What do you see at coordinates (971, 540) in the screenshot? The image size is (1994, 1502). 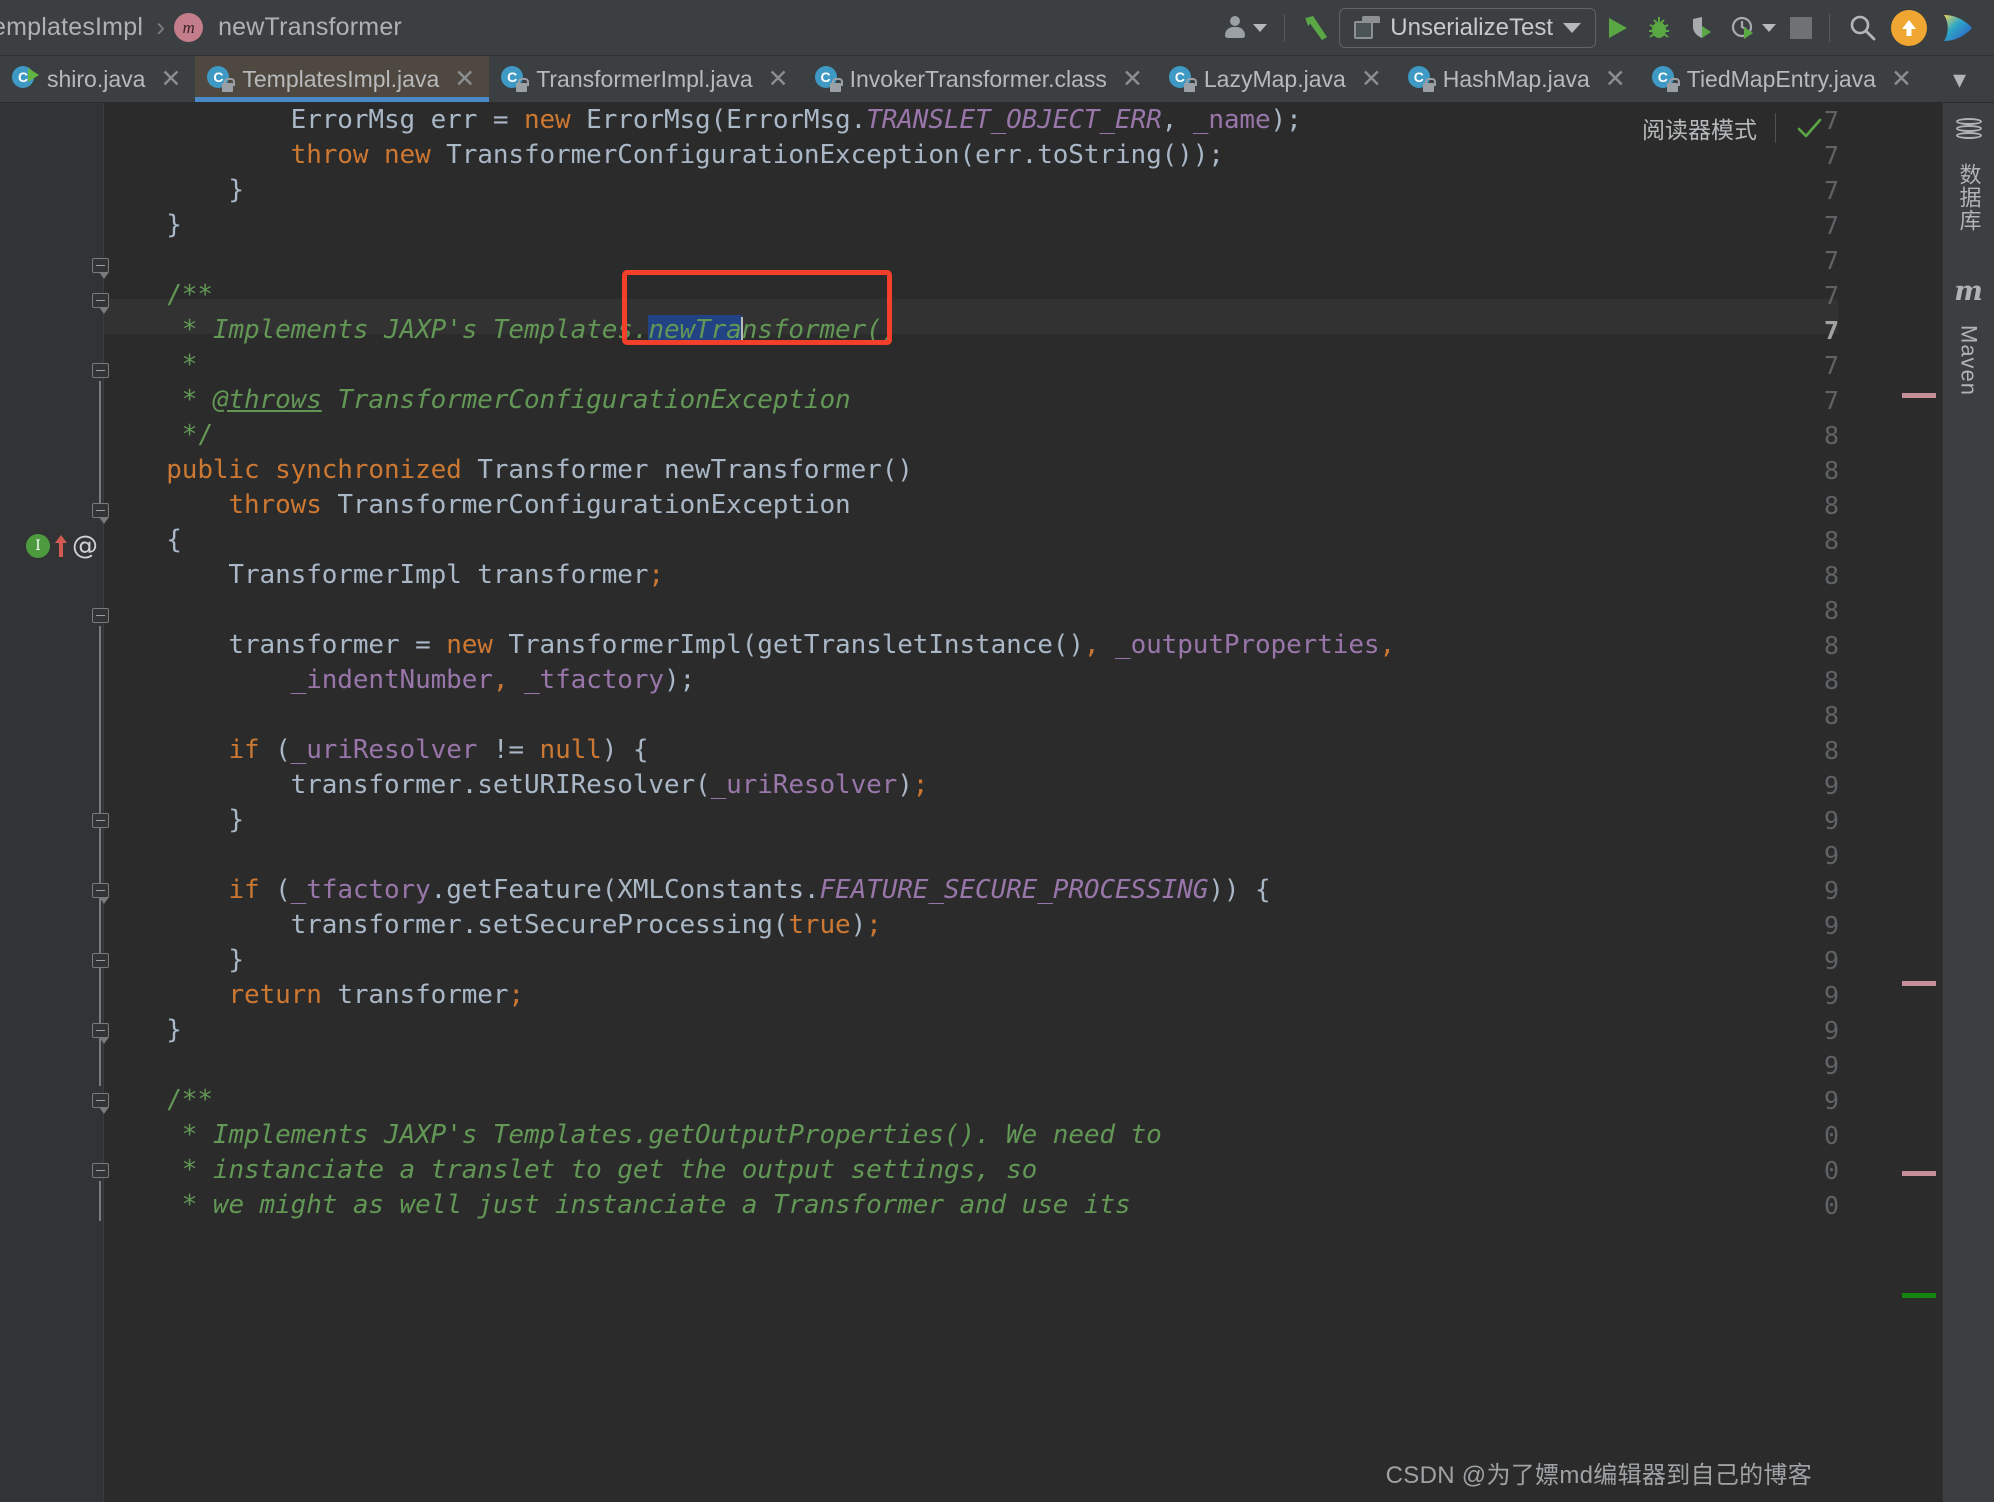 I see `code-line: {` at bounding box center [971, 540].